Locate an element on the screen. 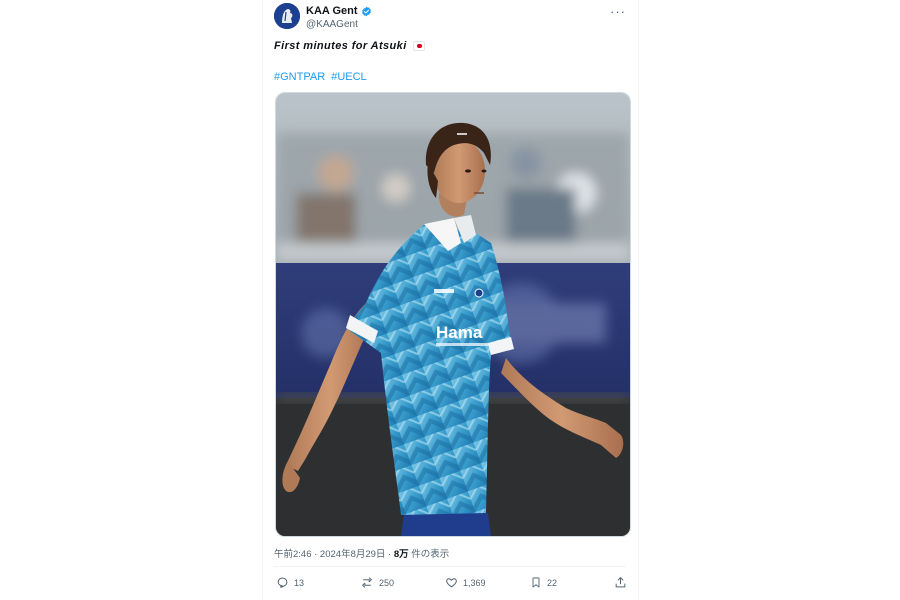 The width and height of the screenshot is (900, 600). share-button is located at coordinates (620, 582).